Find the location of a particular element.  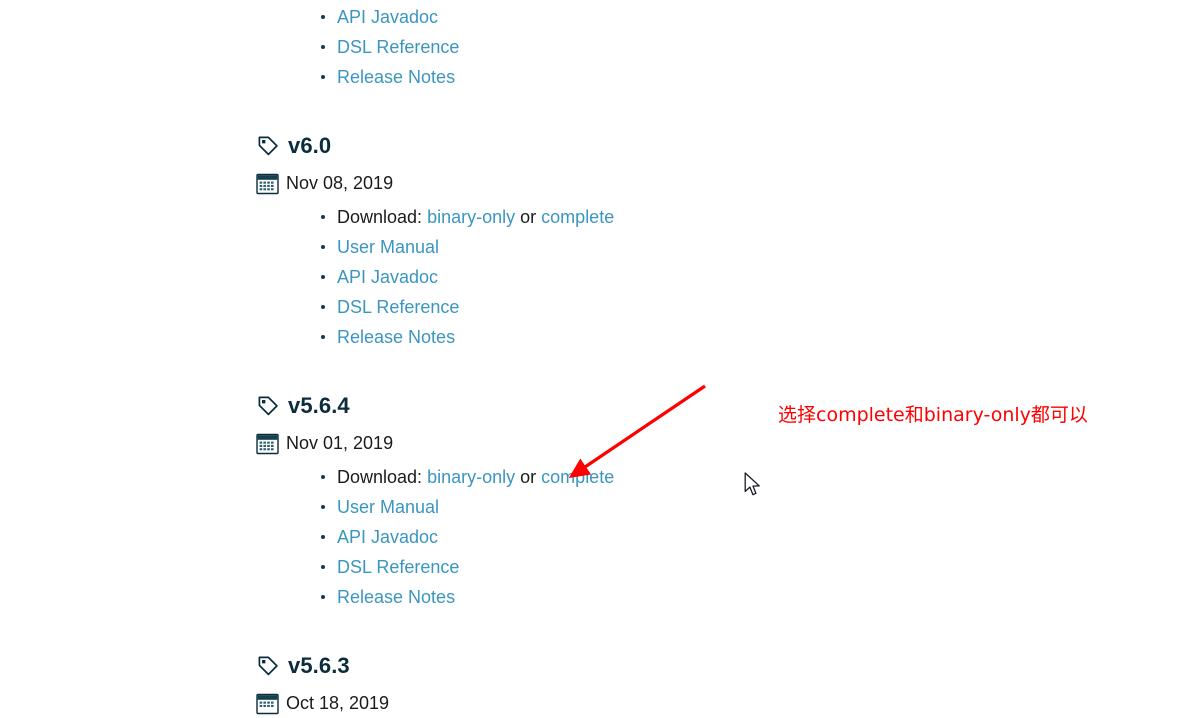

release-block-v5-6-3: v5.6.3 Oct 18, 2019 is located at coordinates (600, 684).